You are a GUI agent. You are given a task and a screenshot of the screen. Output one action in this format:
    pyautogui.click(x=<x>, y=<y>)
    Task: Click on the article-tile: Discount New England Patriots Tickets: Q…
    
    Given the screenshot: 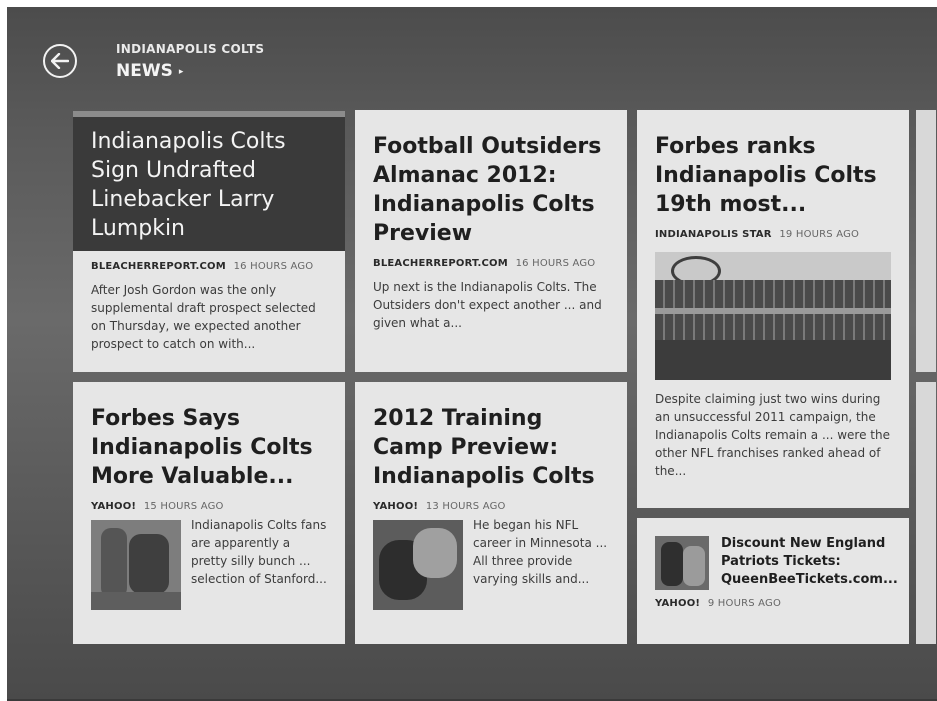 What is the action you would take?
    pyautogui.click(x=773, y=581)
    